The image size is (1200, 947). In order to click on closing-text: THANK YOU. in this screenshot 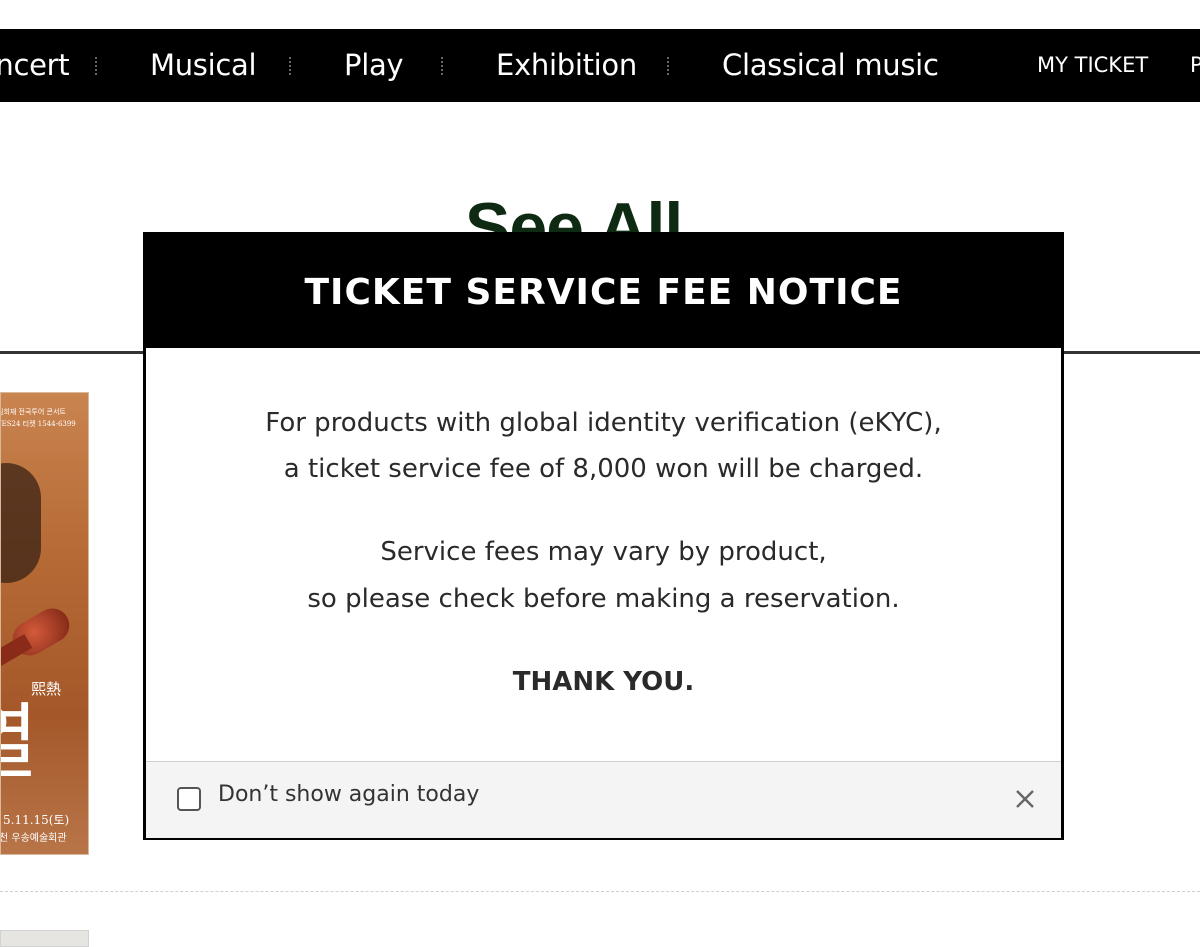, I will do `click(603, 682)`.